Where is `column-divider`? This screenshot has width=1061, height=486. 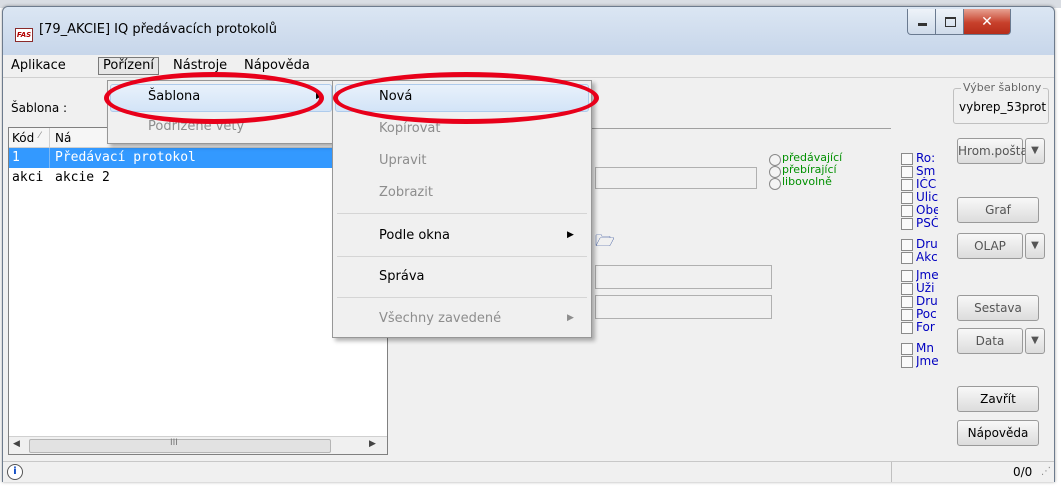
column-divider is located at coordinates (49, 158).